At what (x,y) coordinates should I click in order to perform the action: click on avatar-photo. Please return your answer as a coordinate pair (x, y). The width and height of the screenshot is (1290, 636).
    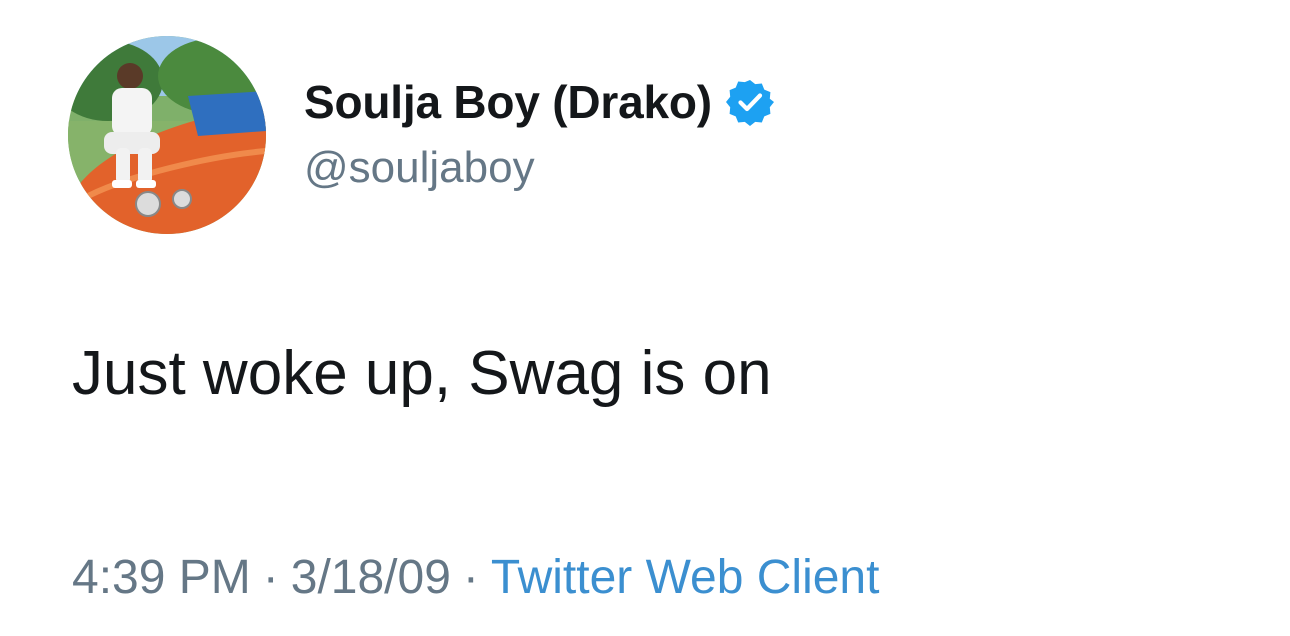
    Looking at the image, I should click on (167, 135).